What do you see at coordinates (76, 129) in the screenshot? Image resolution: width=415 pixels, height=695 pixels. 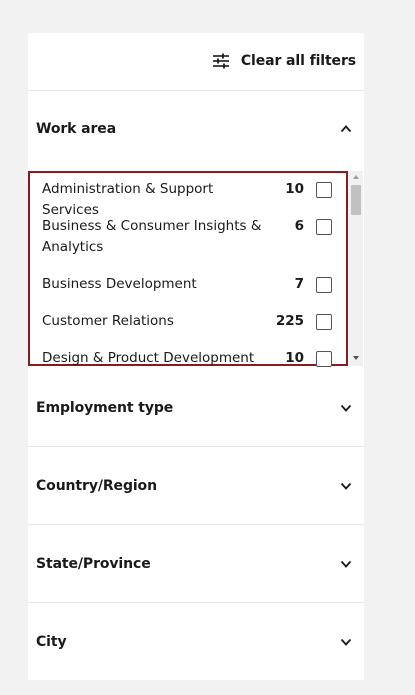 I see `section-title: Work area` at bounding box center [76, 129].